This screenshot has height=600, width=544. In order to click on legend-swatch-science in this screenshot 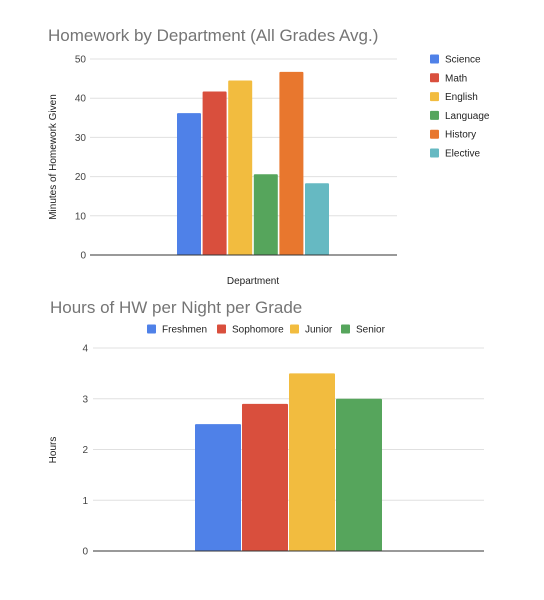, I will do `click(434, 59)`.